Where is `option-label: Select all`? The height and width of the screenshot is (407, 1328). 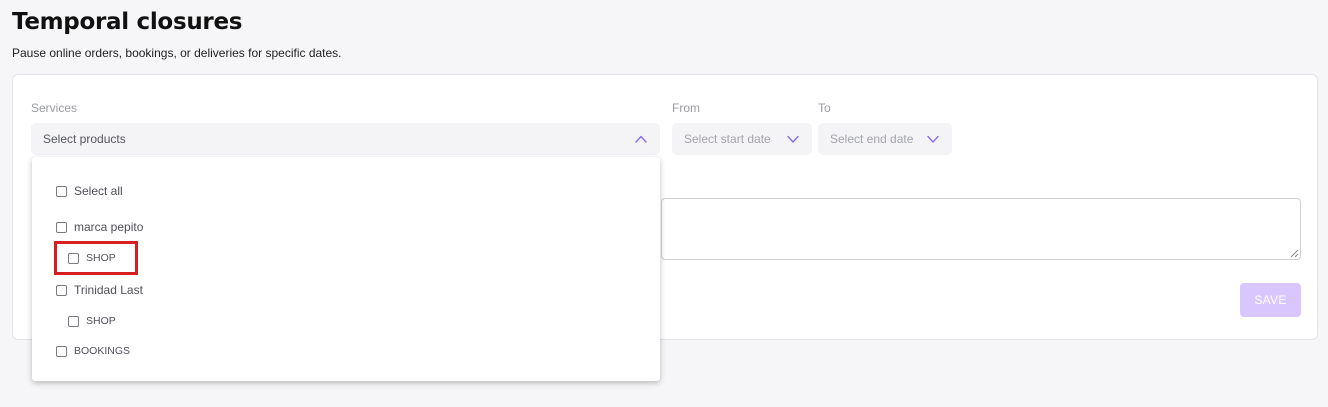 option-label: Select all is located at coordinates (98, 191).